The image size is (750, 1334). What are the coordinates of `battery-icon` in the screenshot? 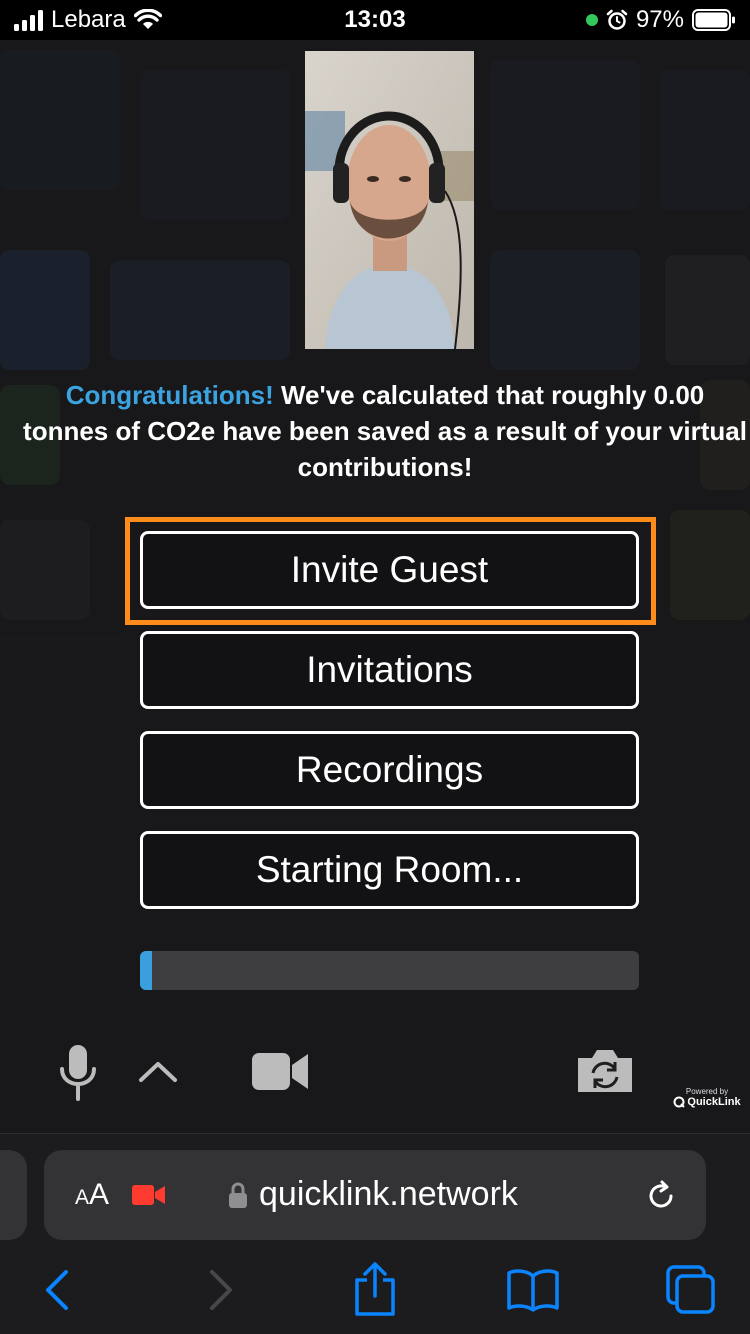 It's located at (713, 20).